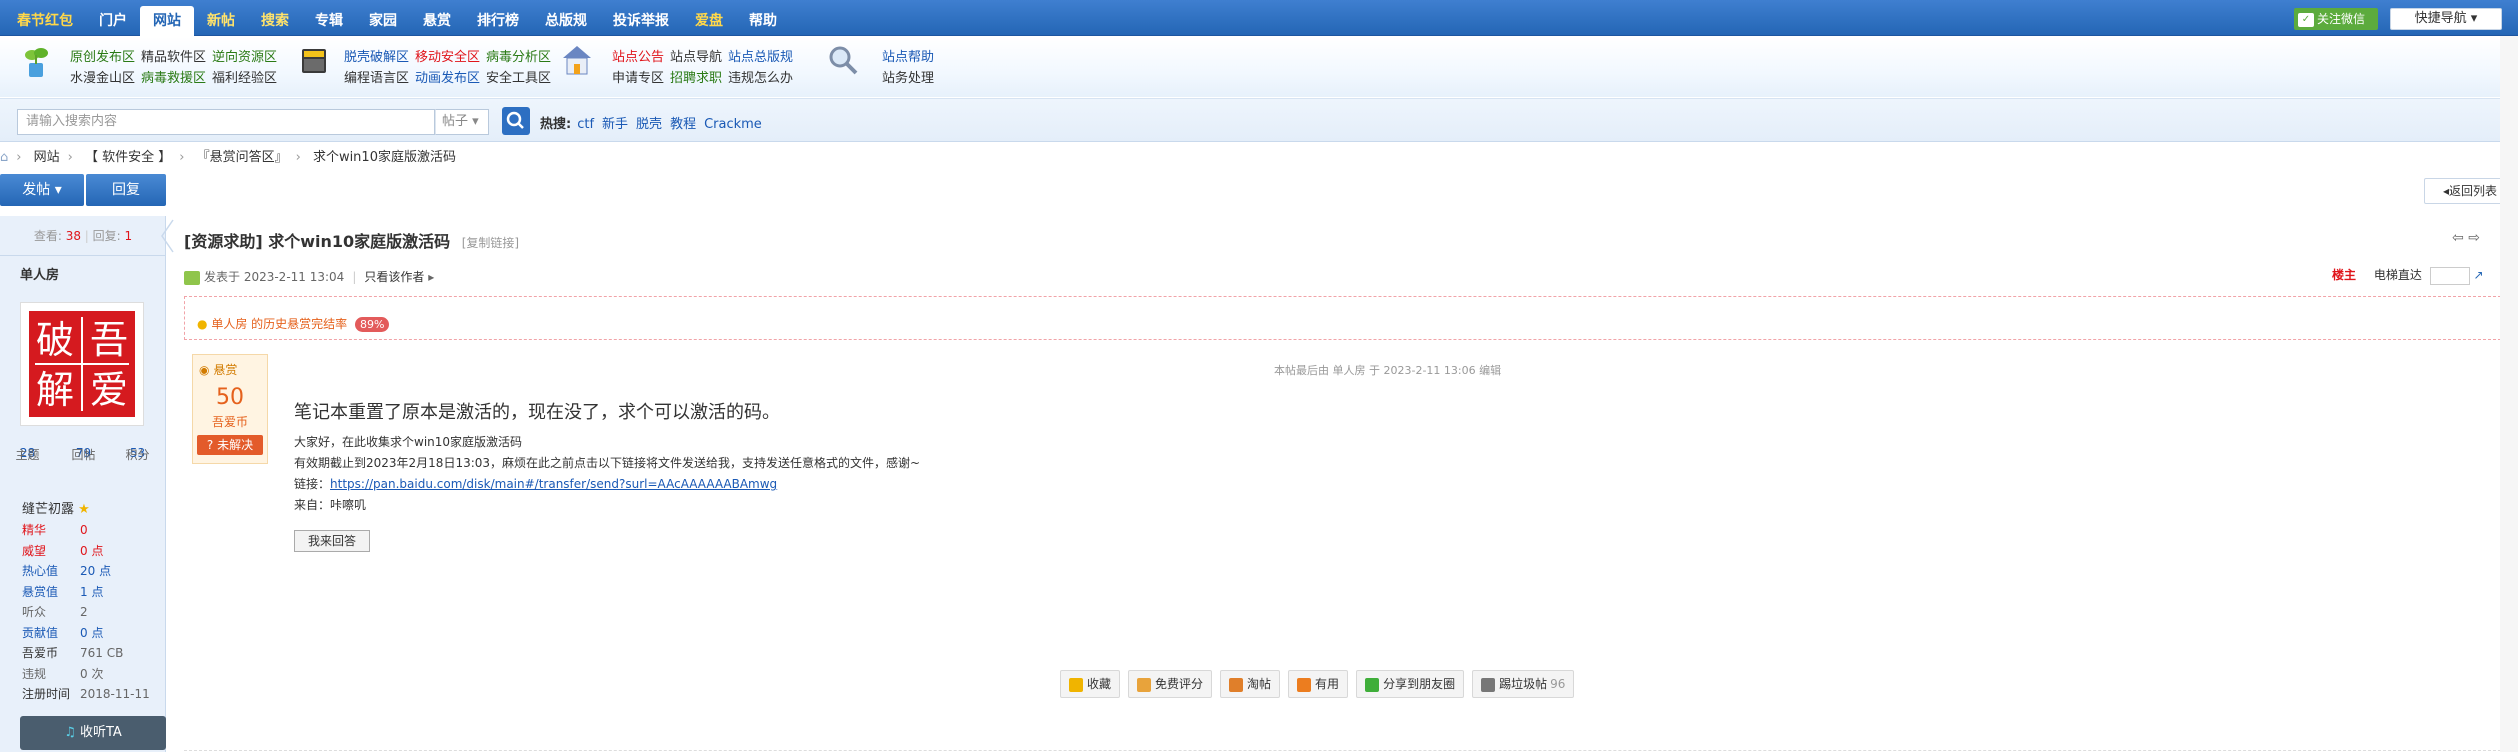 The image size is (2518, 752). What do you see at coordinates (36, 62) in the screenshot?
I see `plant-icon` at bounding box center [36, 62].